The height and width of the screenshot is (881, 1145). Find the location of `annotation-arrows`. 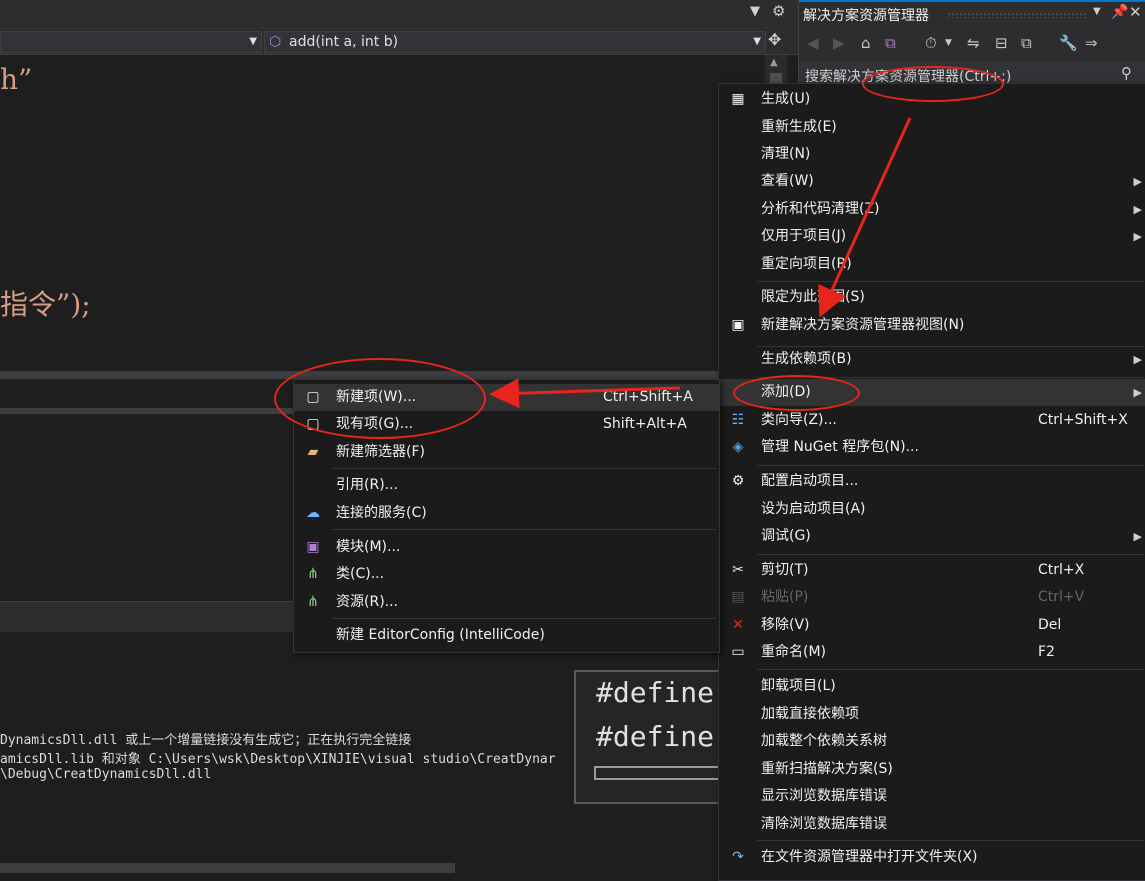

annotation-arrows is located at coordinates (700, 263).